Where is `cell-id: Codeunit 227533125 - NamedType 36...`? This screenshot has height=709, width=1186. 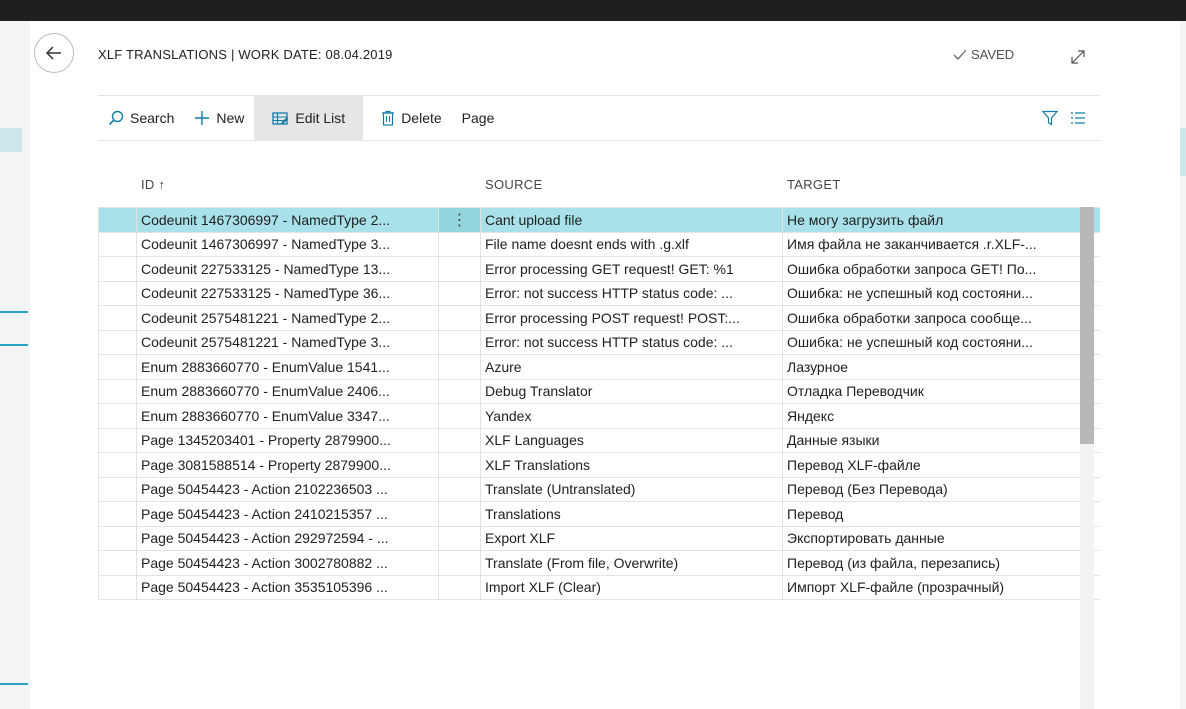
cell-id: Codeunit 227533125 - NamedType 36... is located at coordinates (288, 293).